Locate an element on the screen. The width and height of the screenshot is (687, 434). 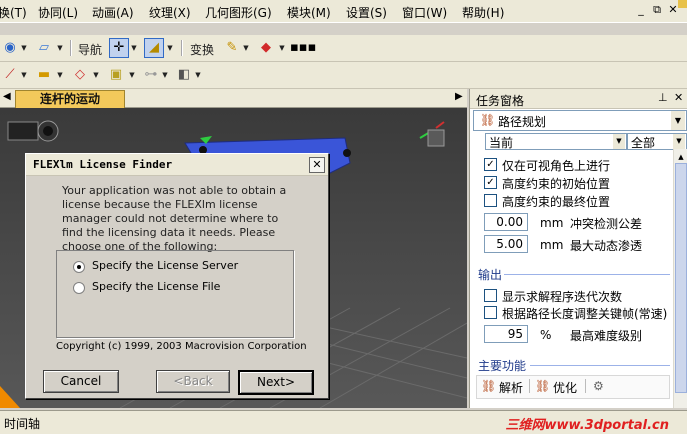
radio-license-server is located at coordinates (79, 267).